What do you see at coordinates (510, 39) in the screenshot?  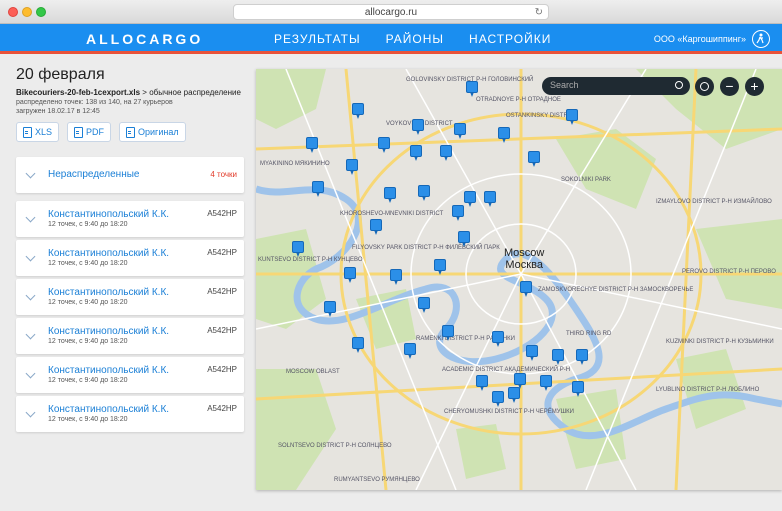 I see `nav-settings: НАСТРОЙКИ` at bounding box center [510, 39].